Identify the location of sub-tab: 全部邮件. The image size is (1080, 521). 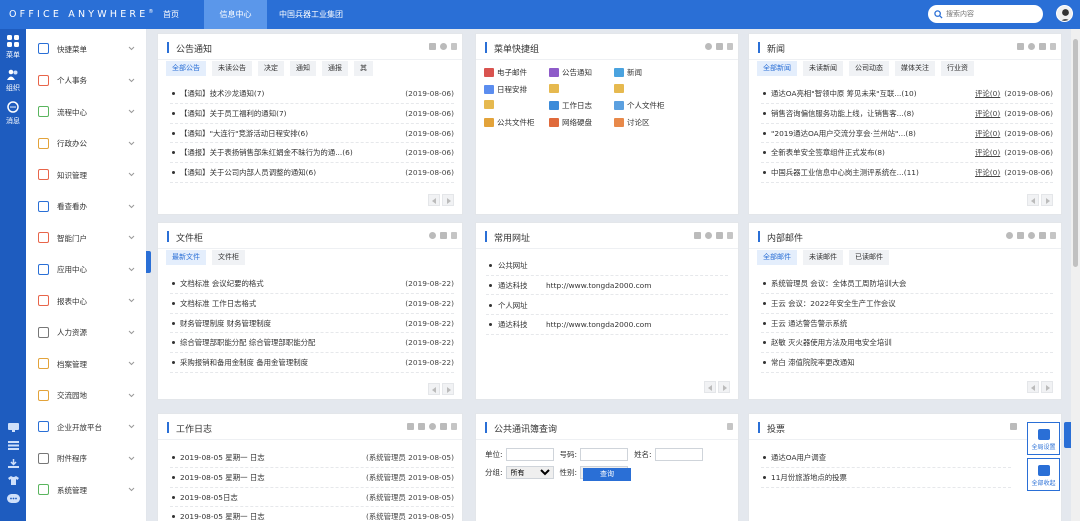
(777, 257).